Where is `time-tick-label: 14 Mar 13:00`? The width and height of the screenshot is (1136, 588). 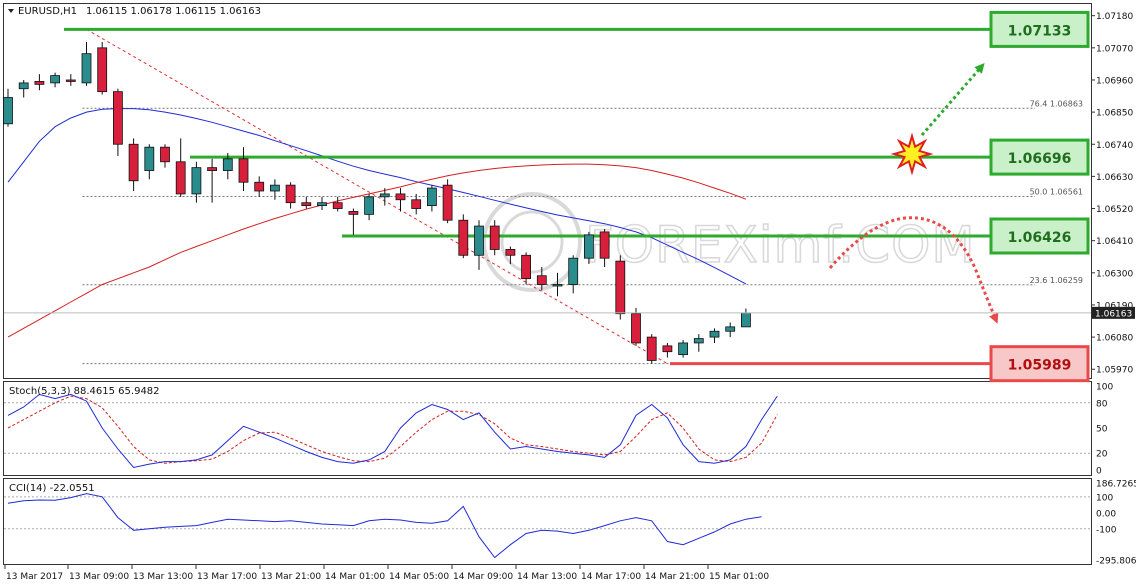
time-tick-label: 14 Mar 13:00 is located at coordinates (547, 577).